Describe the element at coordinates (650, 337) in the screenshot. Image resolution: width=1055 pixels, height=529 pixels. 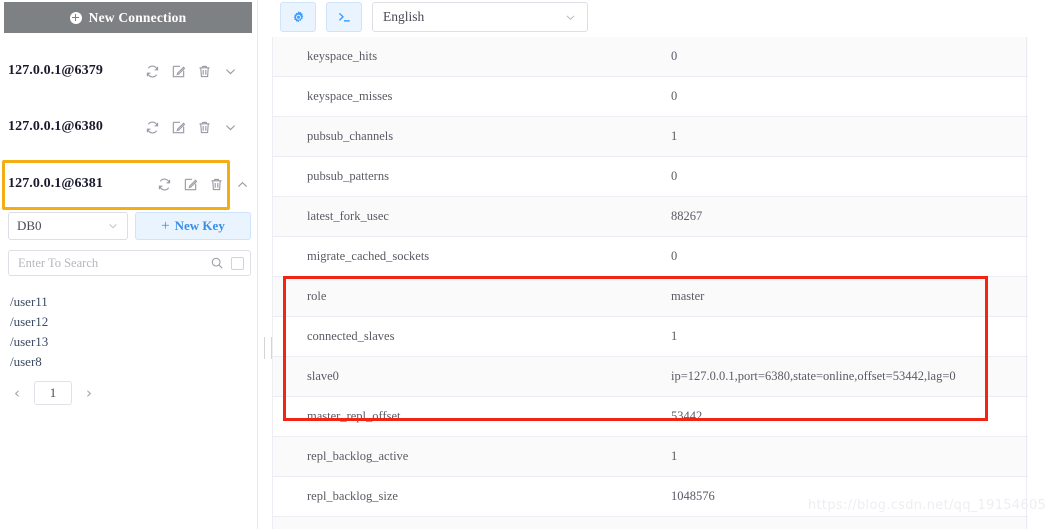
I see `table-row: connected_slaves 1` at that location.